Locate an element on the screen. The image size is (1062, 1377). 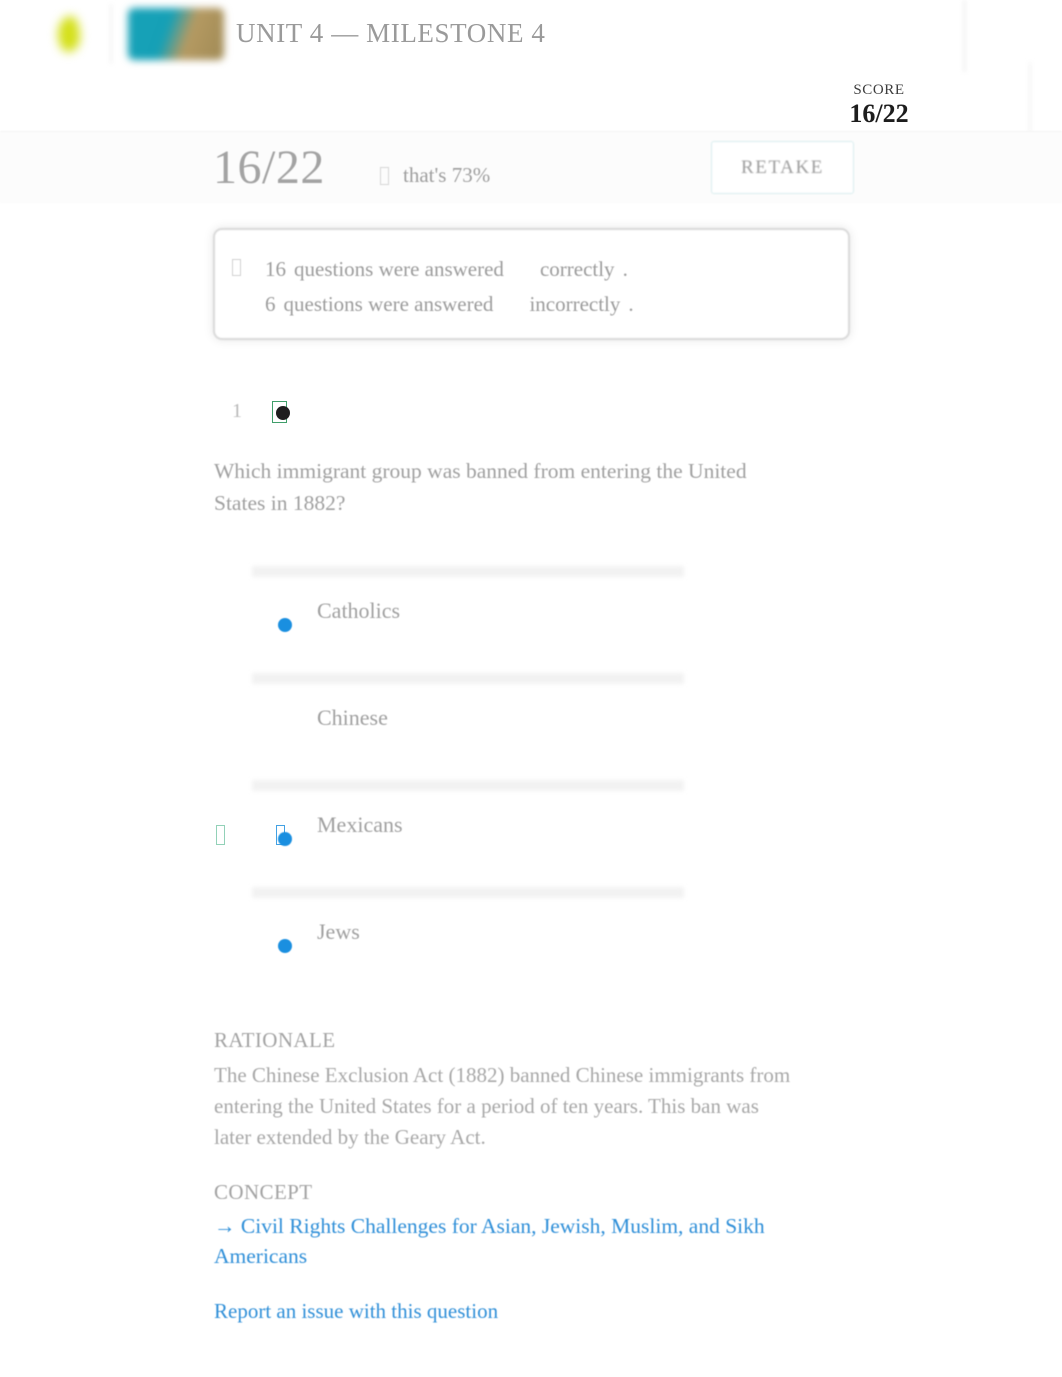
option-label: Jews is located at coordinates (338, 931).